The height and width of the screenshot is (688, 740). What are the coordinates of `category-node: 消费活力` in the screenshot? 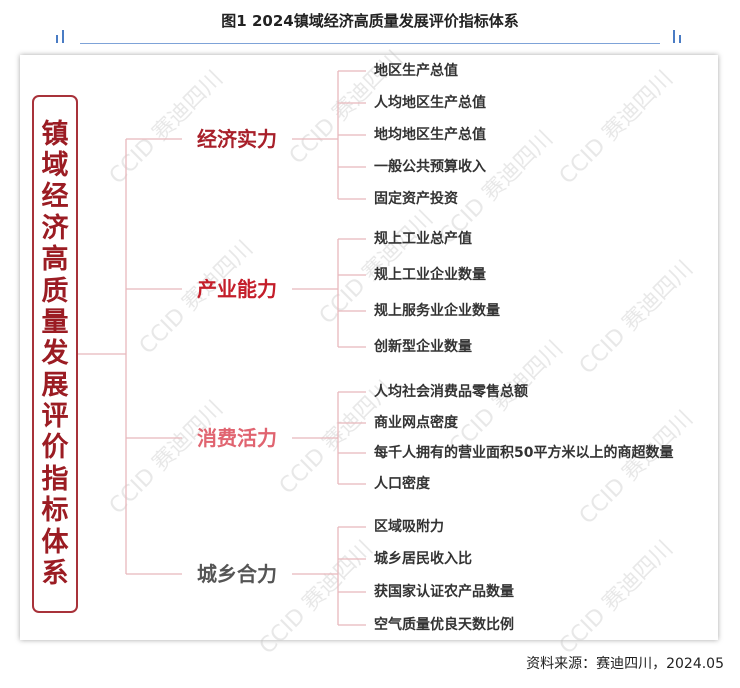 It's located at (237, 438).